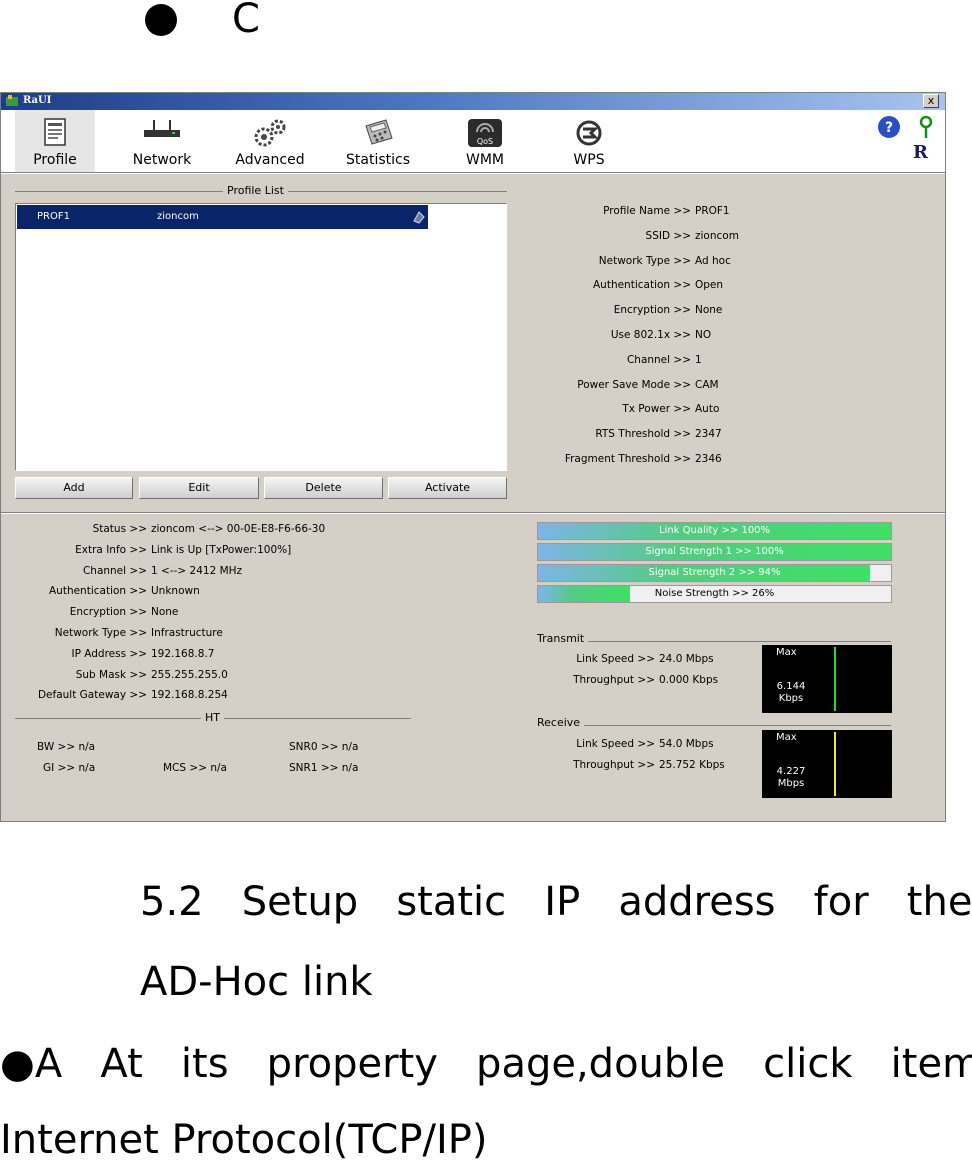 This screenshot has width=972, height=1166. Describe the element at coordinates (931, 101) in the screenshot. I see `close-button: x` at that location.